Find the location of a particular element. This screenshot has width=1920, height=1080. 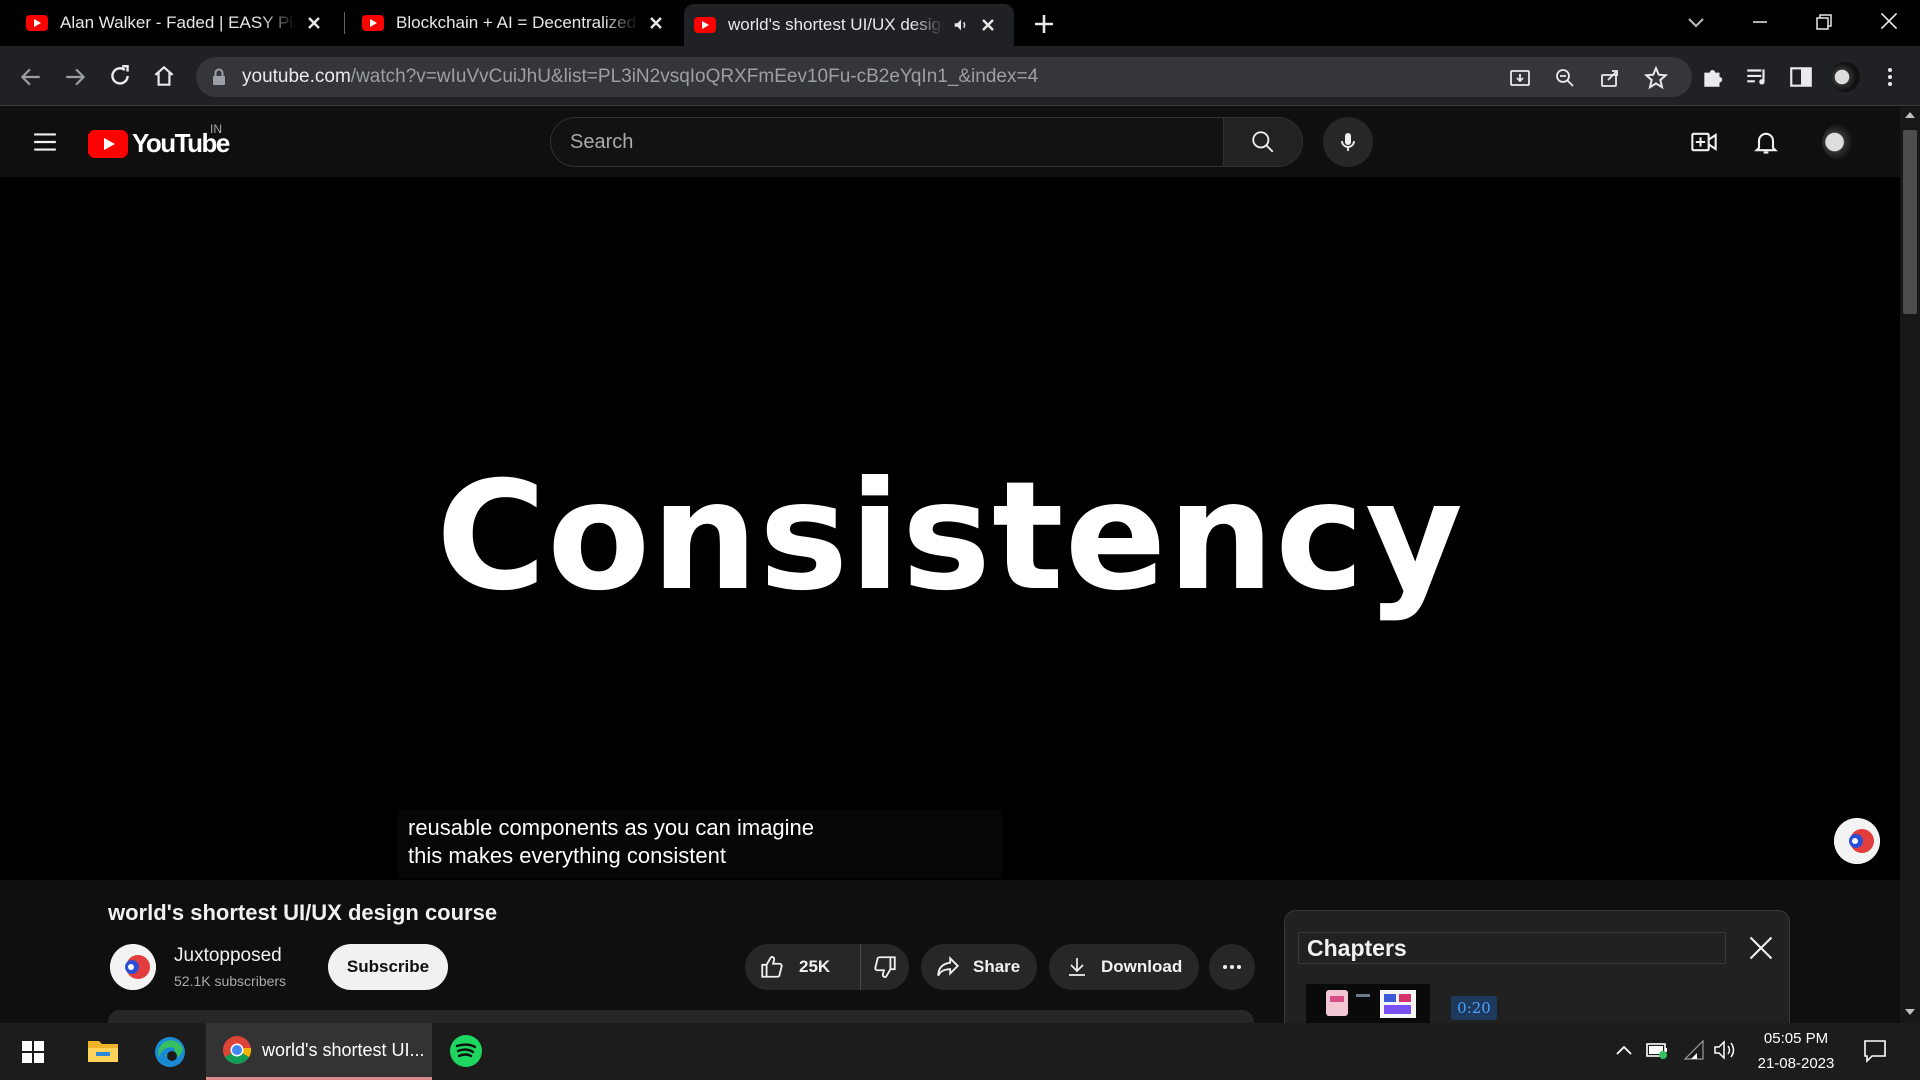

channel-avatar is located at coordinates (133, 967).